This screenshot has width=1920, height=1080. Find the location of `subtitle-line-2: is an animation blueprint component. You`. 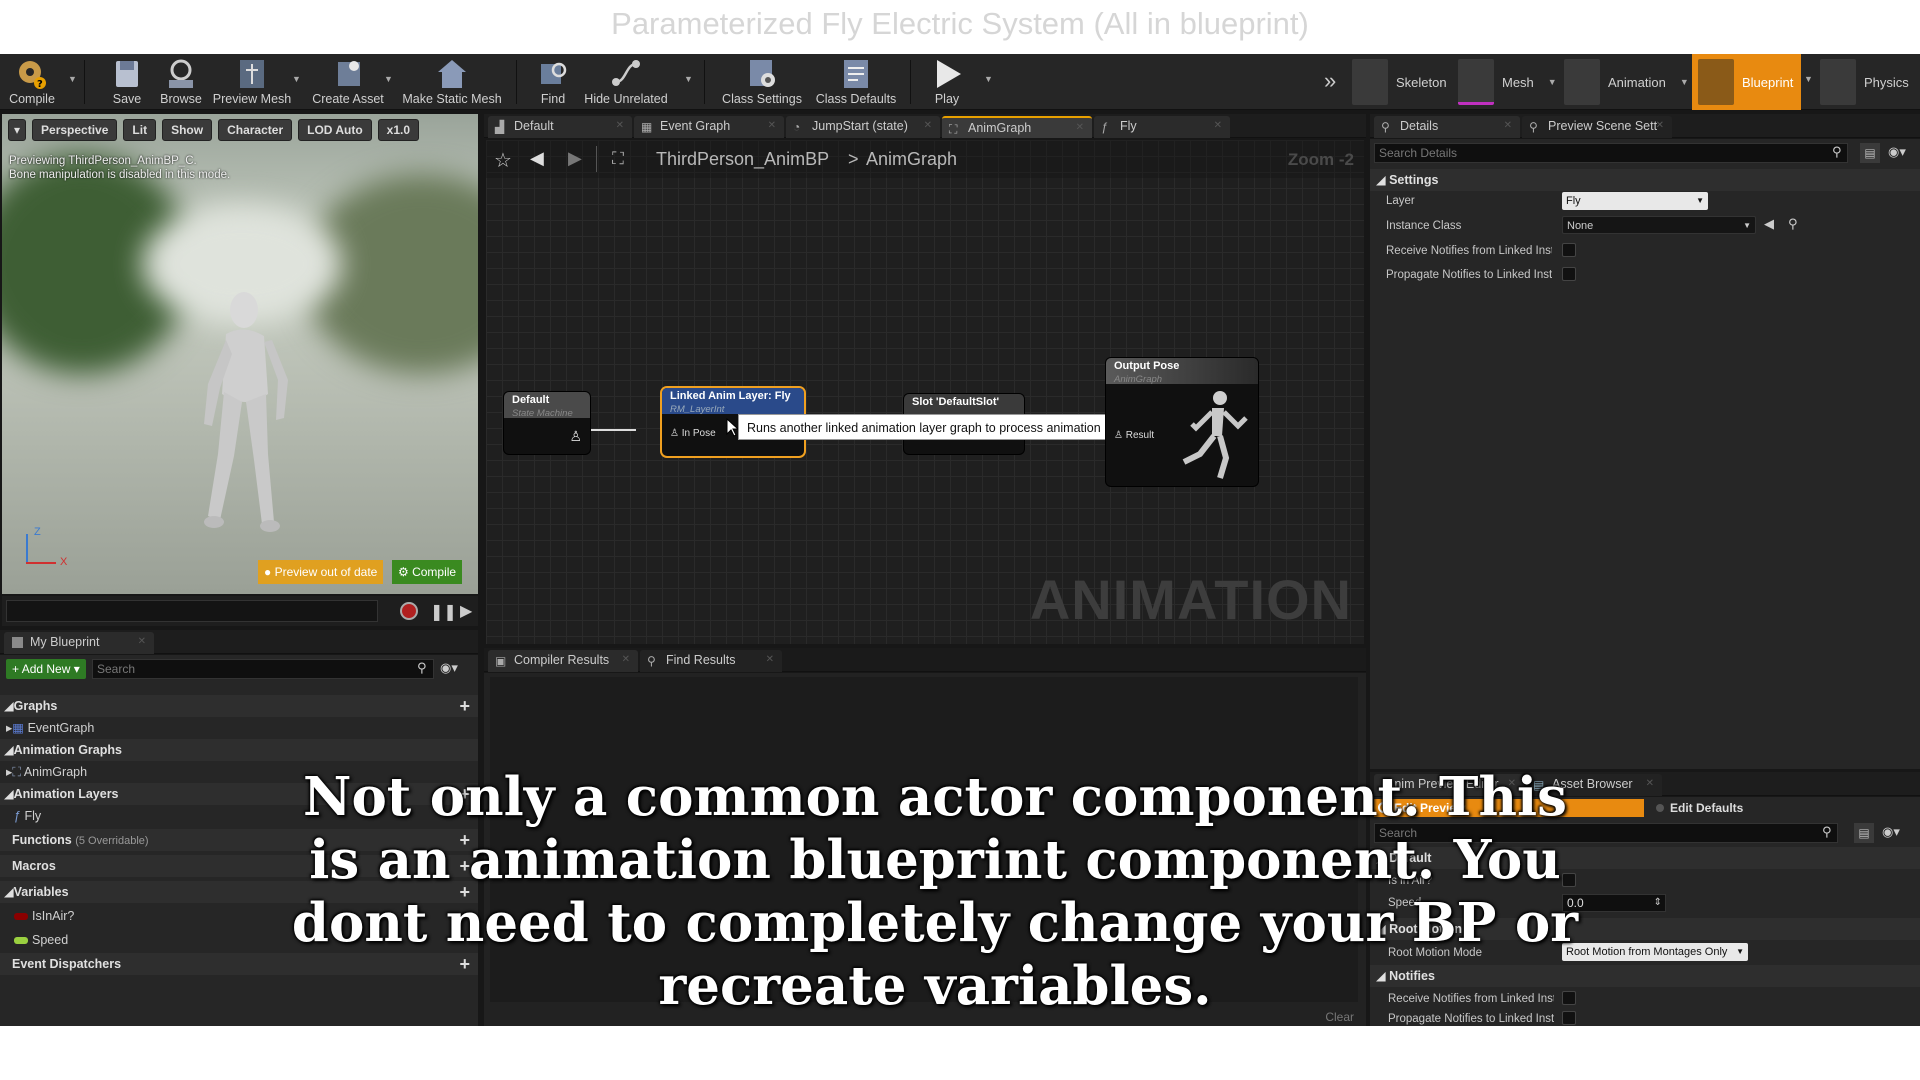

subtitle-line-2: is an animation blueprint component. You is located at coordinates (935, 860).